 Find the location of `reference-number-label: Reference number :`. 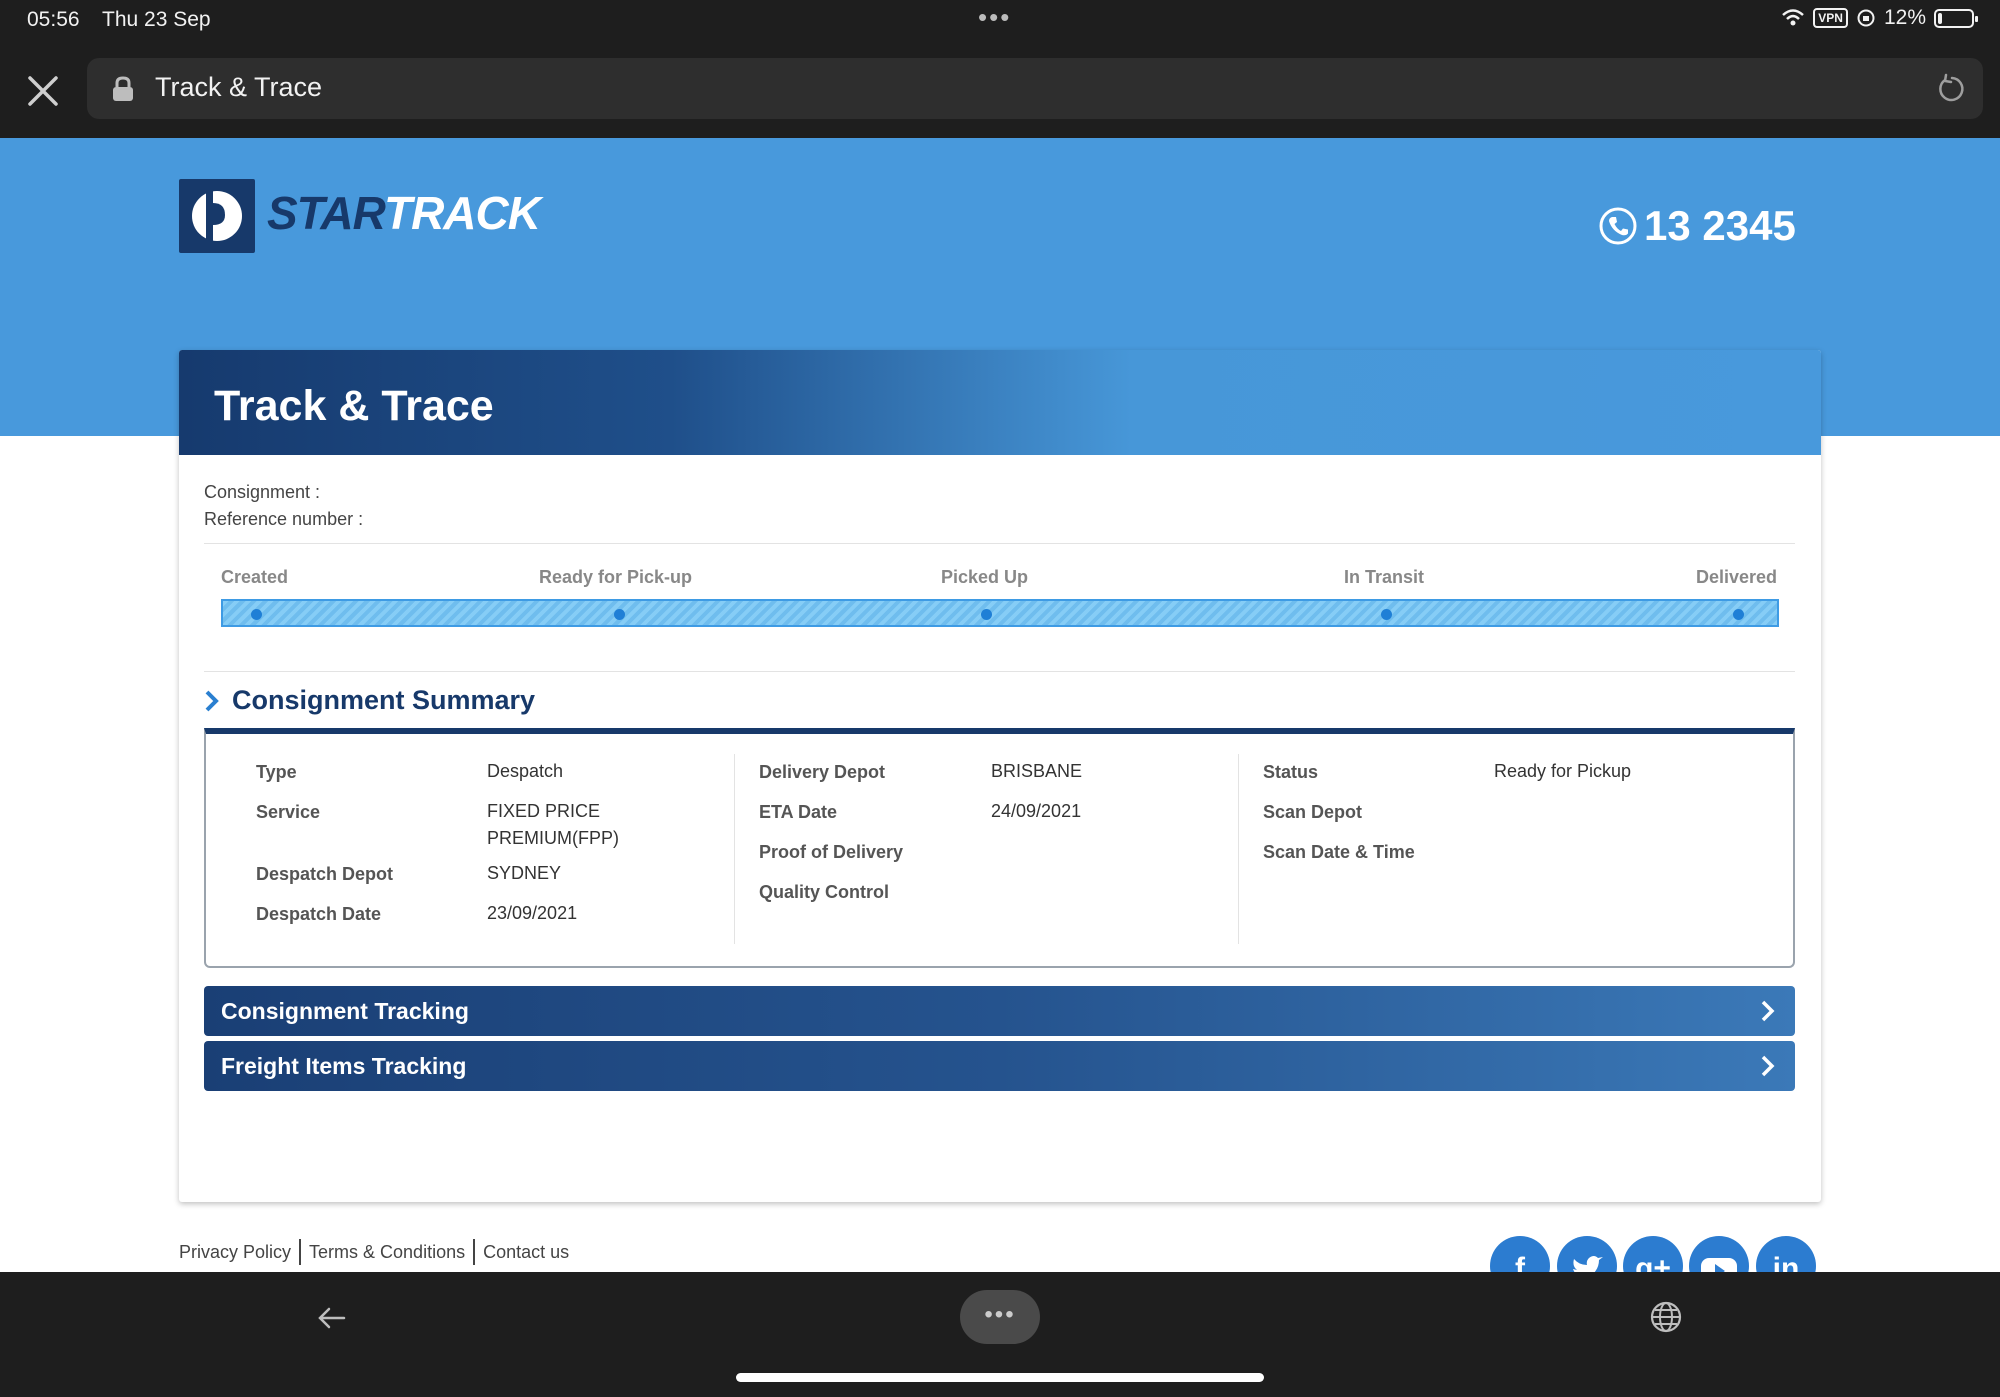

reference-number-label: Reference number : is located at coordinates (284, 519).